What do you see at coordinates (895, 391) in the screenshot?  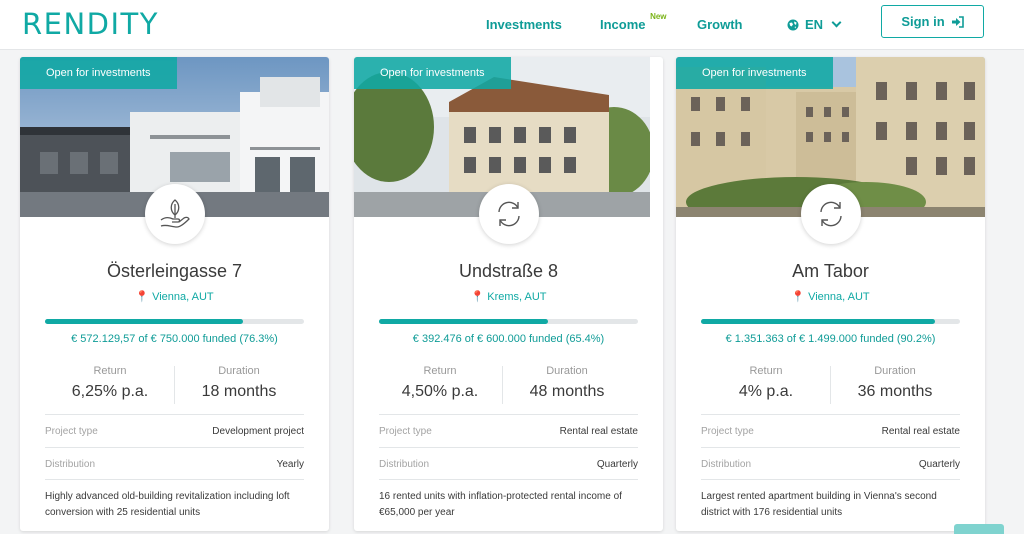 I see `duration-value: 36 months` at bounding box center [895, 391].